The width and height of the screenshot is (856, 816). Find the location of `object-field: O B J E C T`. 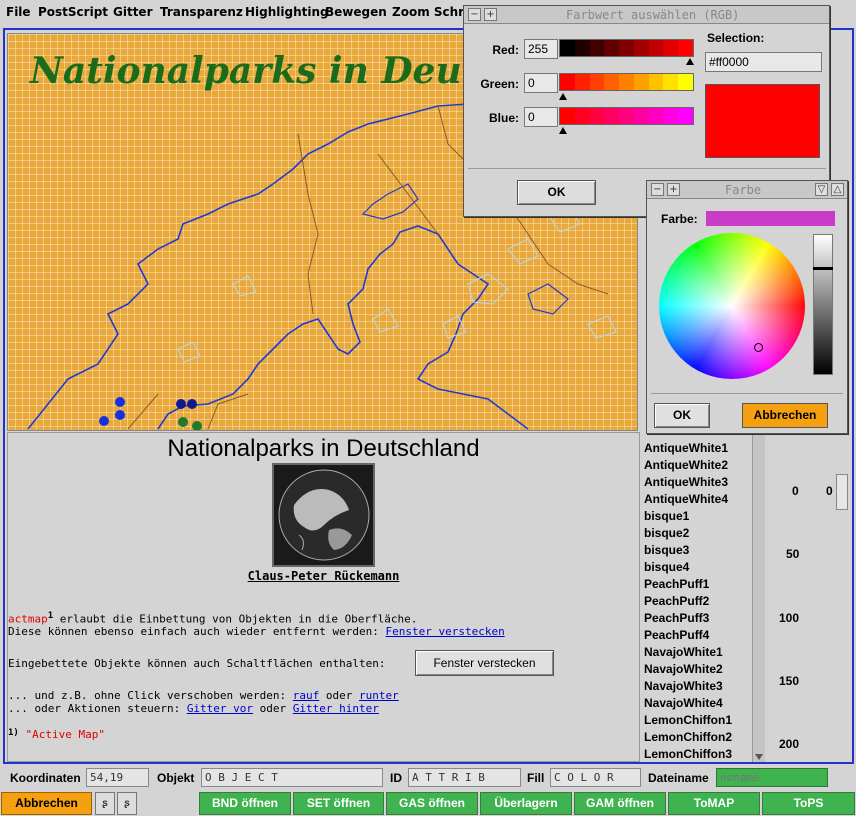

object-field: O B J E C T is located at coordinates (292, 777).